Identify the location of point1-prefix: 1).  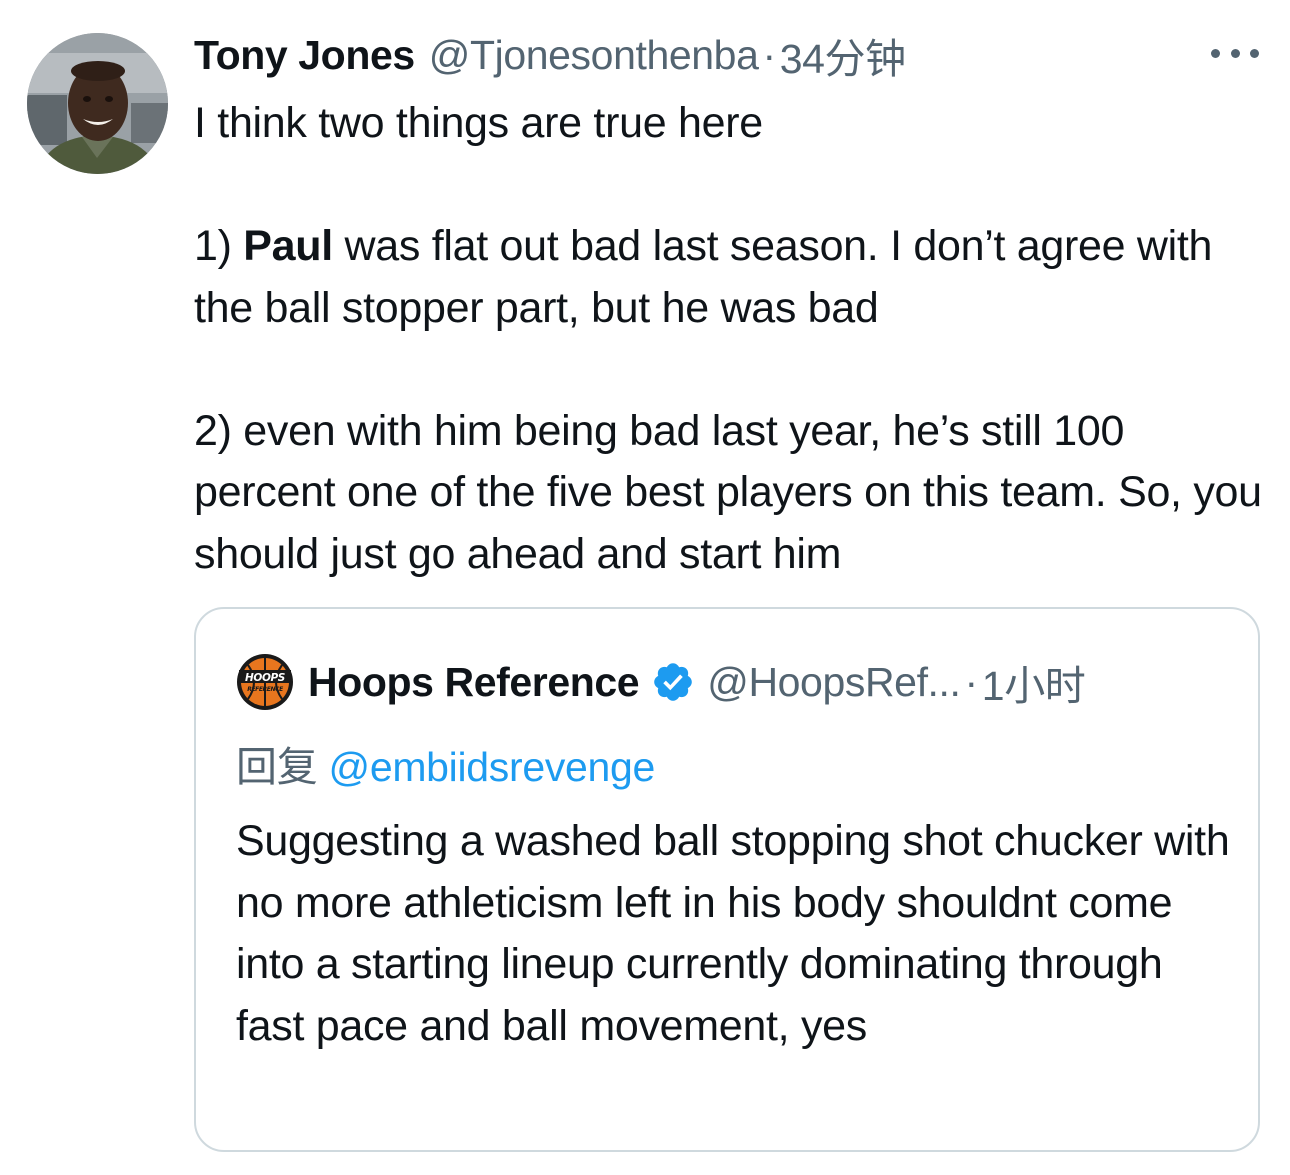
(219, 246).